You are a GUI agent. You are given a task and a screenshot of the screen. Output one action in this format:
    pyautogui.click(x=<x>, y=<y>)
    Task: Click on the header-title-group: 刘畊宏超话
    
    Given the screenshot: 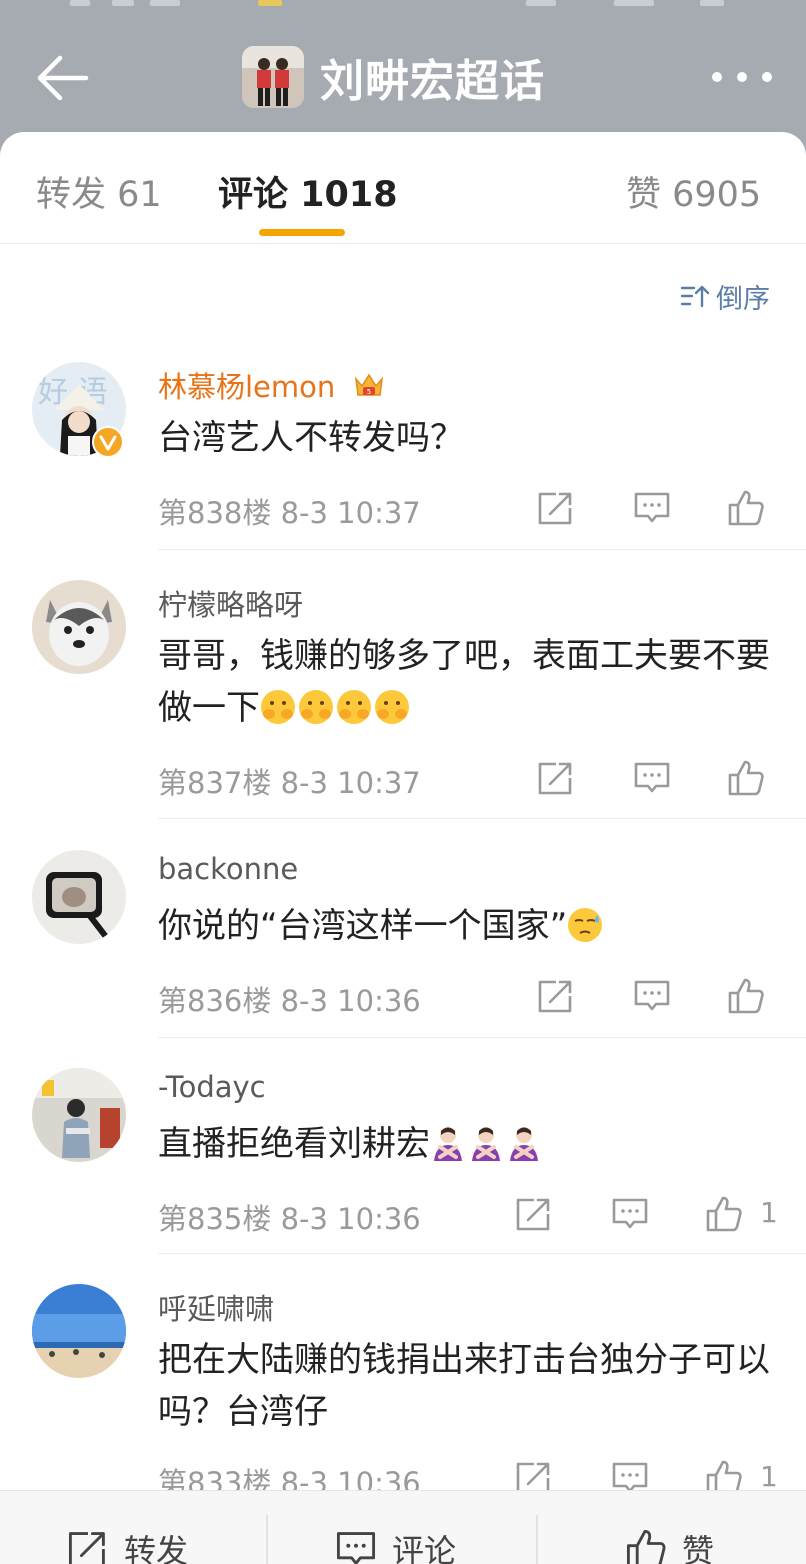 What is the action you would take?
    pyautogui.click(x=393, y=77)
    